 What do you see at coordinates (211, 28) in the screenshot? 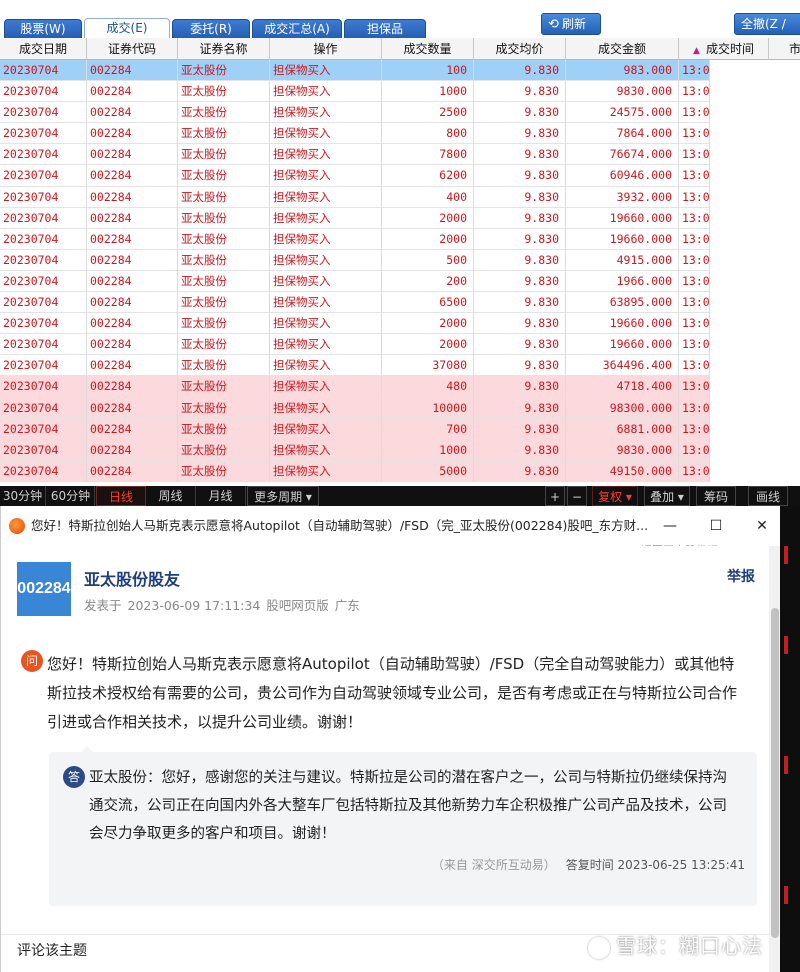
I see `tab-orders: 委托(R)` at bounding box center [211, 28].